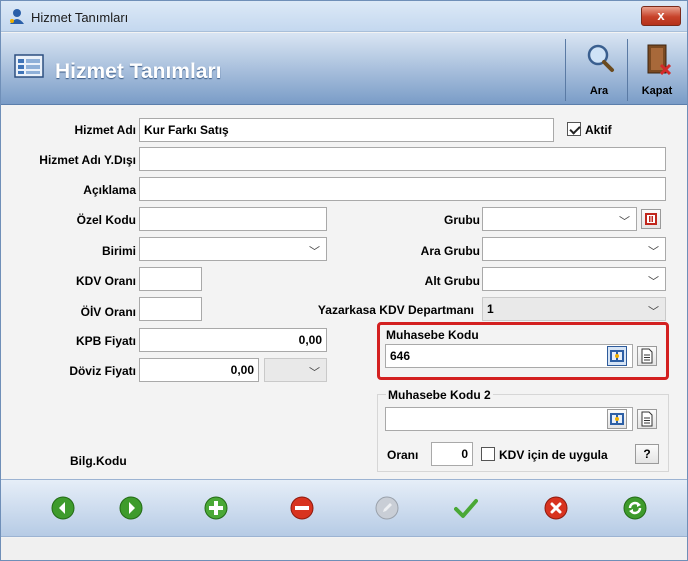 The image size is (688, 561). Describe the element at coordinates (170, 279) in the screenshot. I see `vat-rate-input` at that location.